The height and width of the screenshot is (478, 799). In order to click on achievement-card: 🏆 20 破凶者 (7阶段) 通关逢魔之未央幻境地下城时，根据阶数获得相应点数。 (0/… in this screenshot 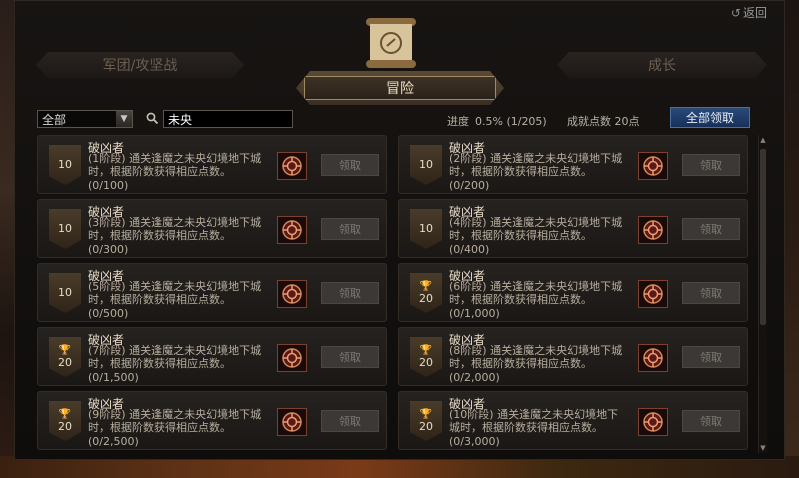, I will do `click(212, 356)`.